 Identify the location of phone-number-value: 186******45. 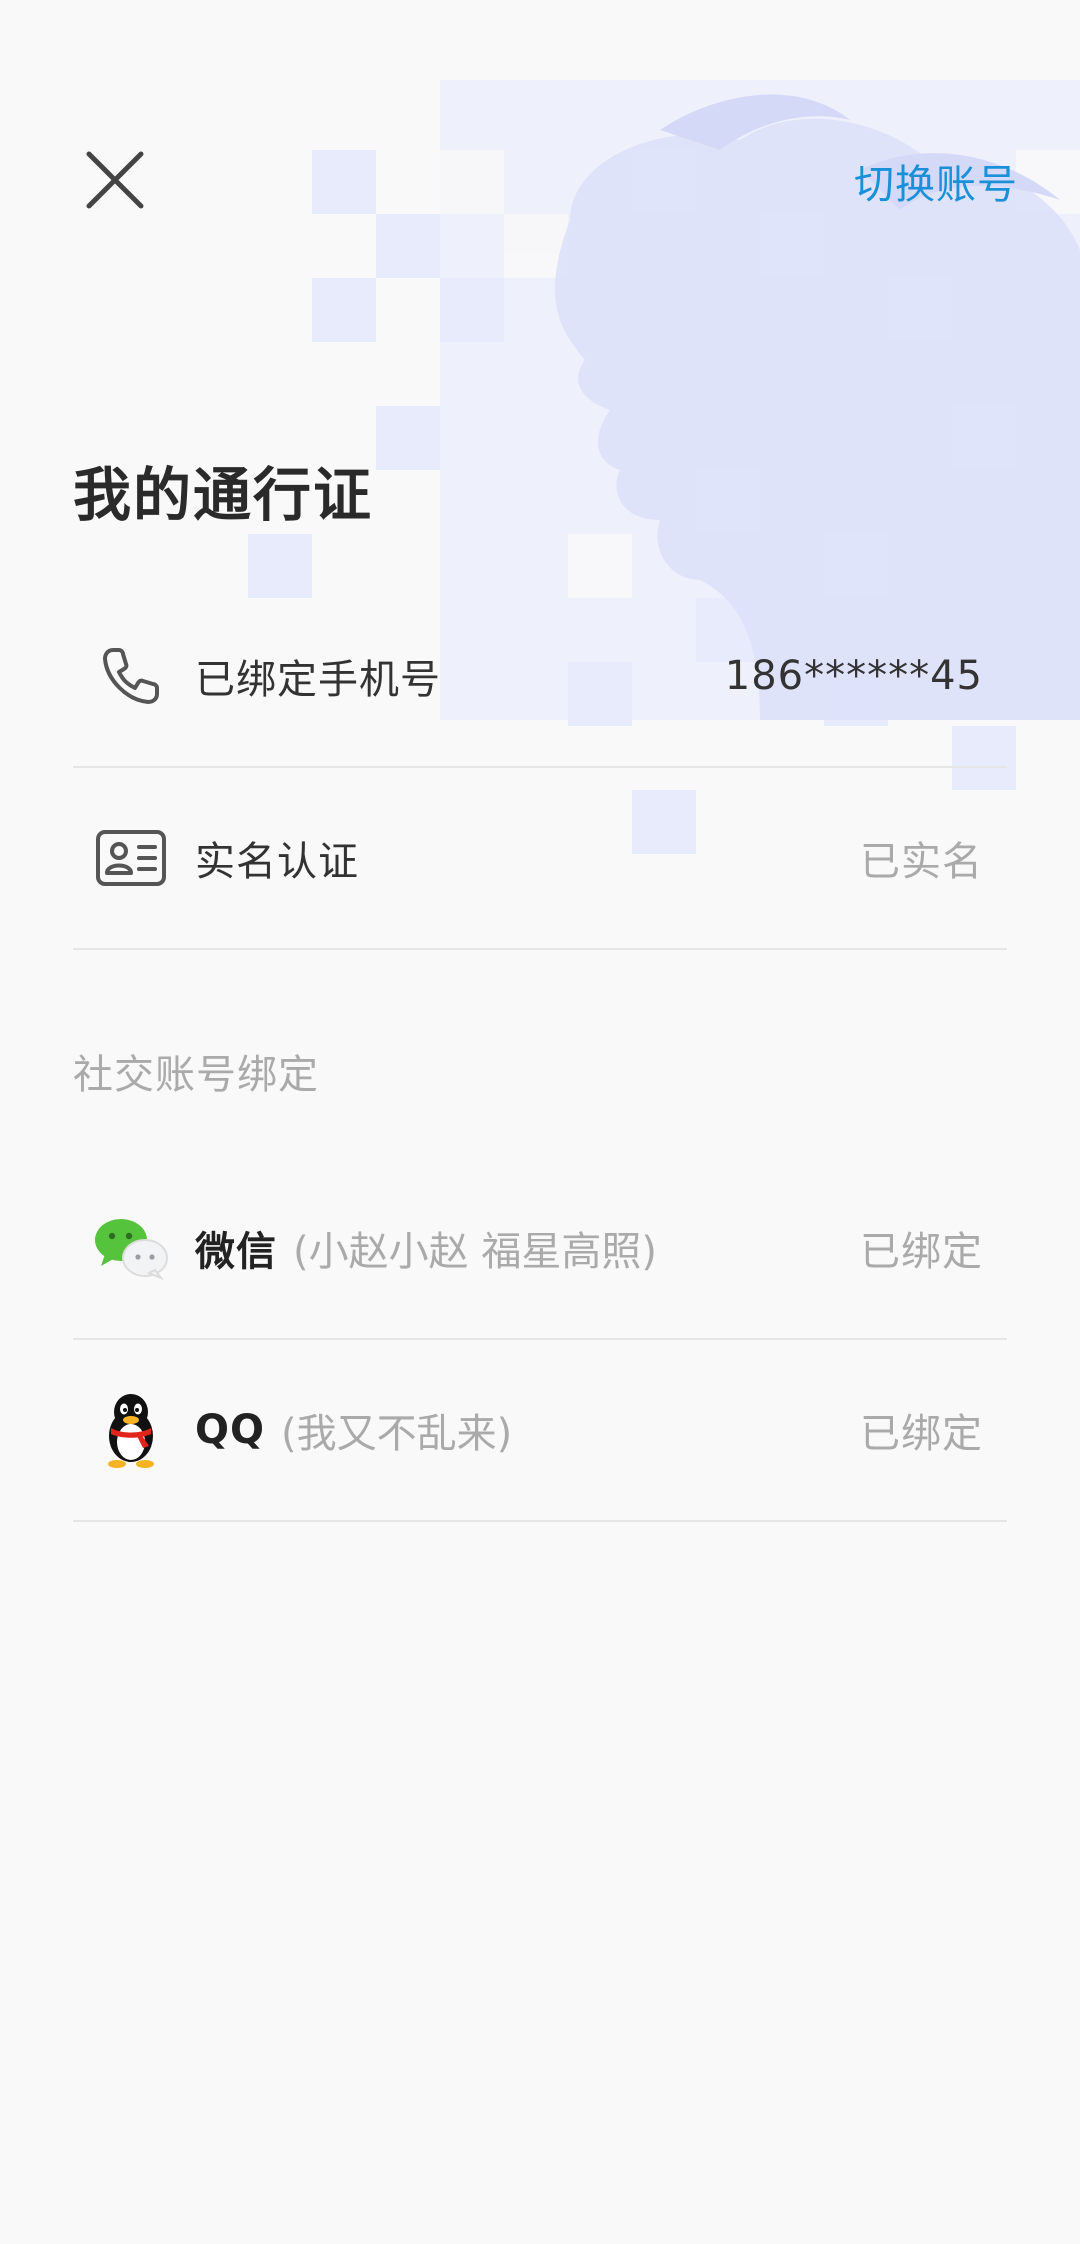
(853, 676).